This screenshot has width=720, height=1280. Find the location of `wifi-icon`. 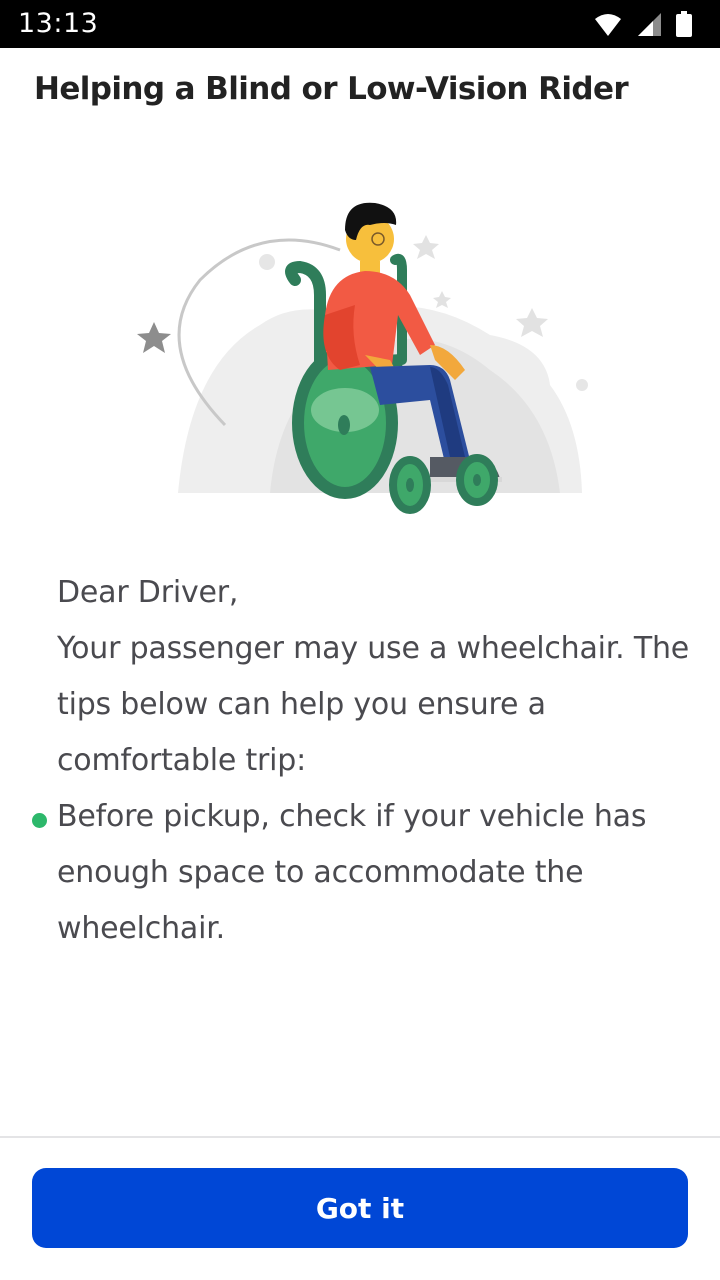

wifi-icon is located at coordinates (608, 25).